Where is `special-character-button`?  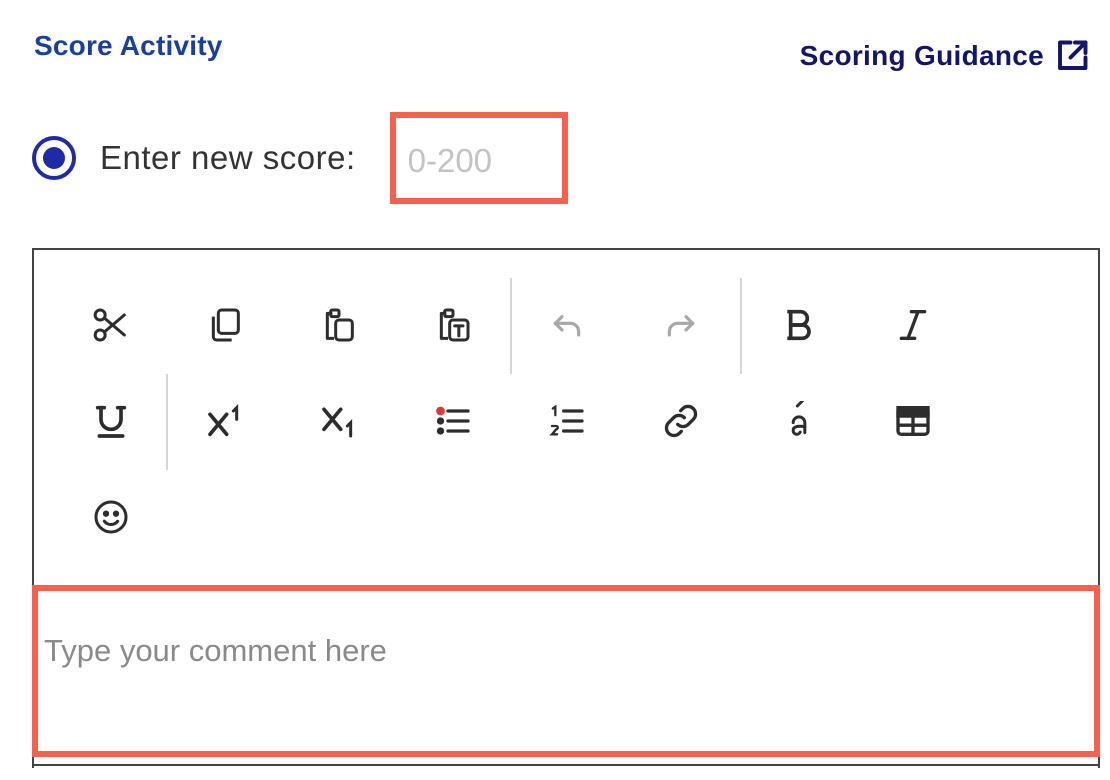
special-character-button is located at coordinates (799, 421).